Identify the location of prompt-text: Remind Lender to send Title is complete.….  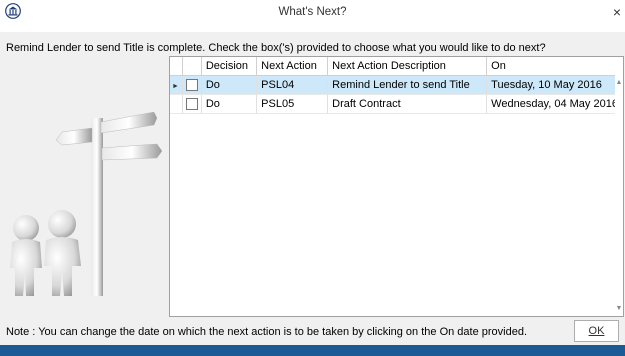
(276, 48).